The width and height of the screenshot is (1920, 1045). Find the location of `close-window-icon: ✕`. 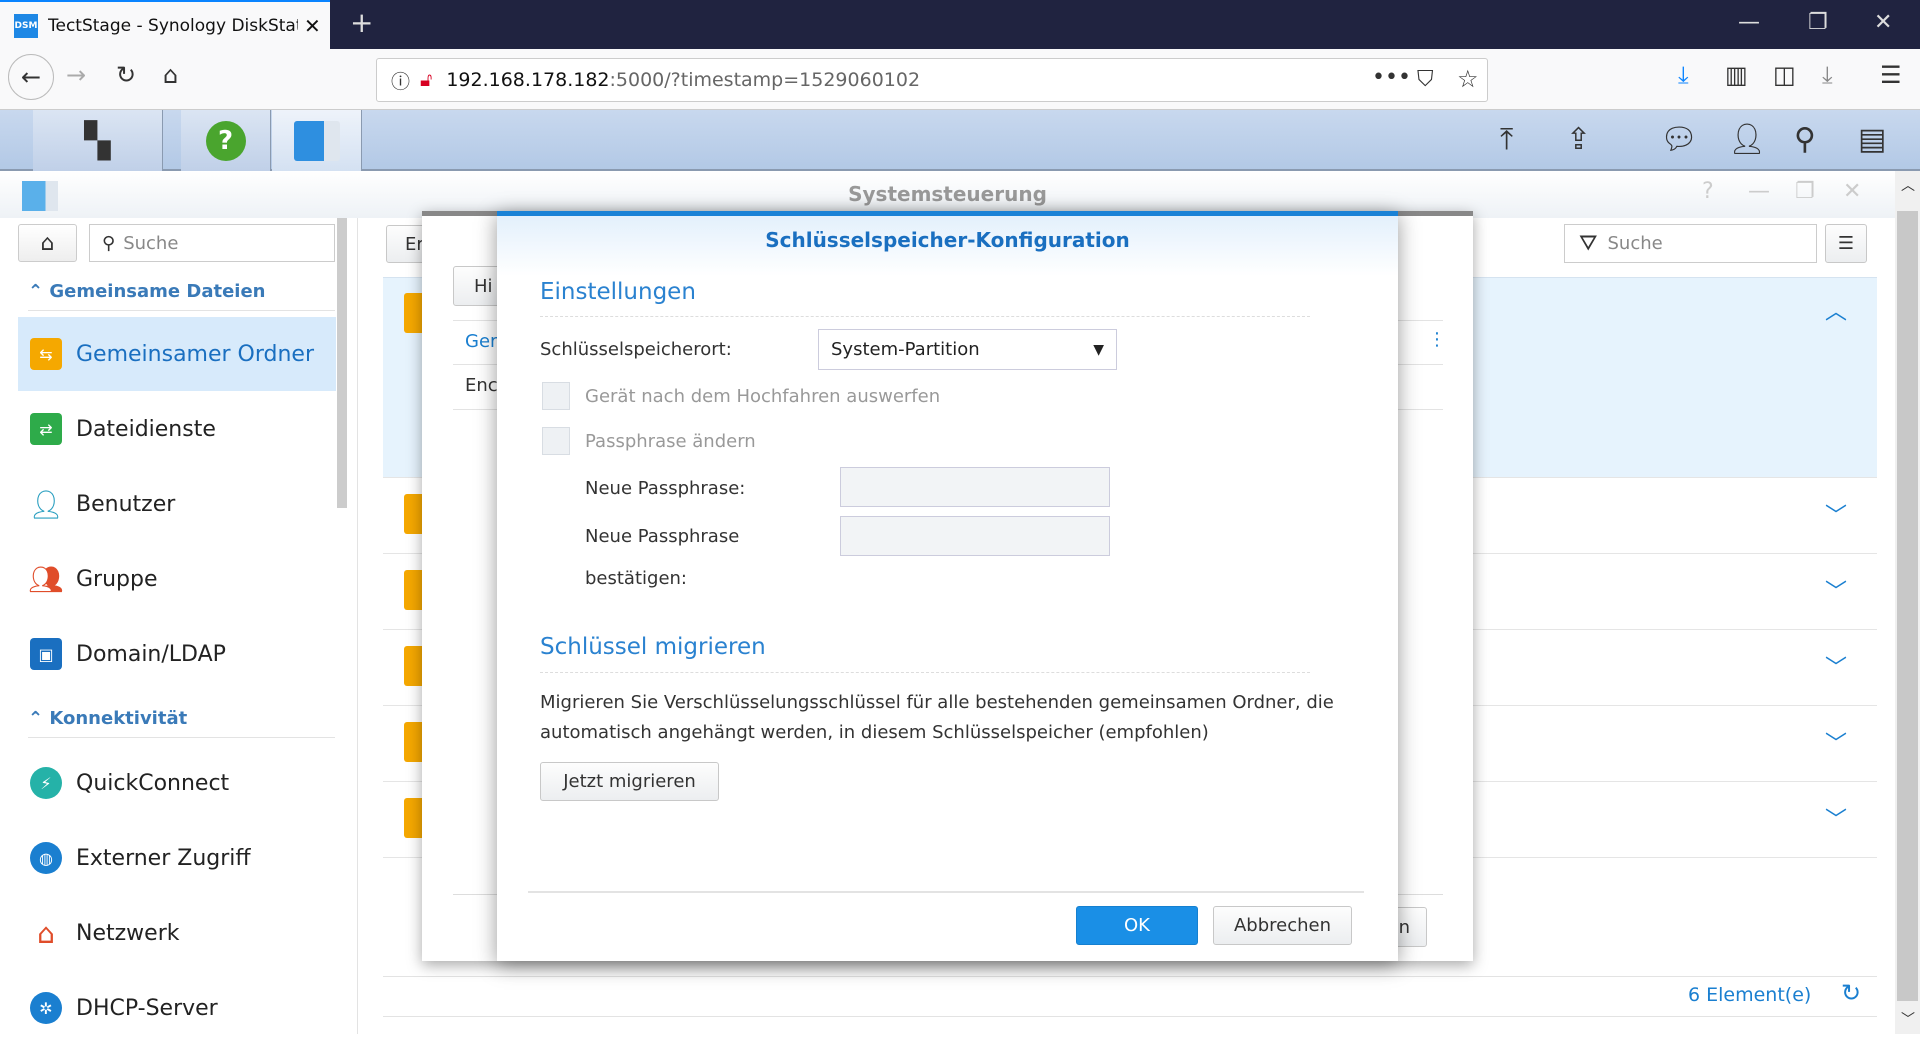

close-window-icon: ✕ is located at coordinates (1883, 22).